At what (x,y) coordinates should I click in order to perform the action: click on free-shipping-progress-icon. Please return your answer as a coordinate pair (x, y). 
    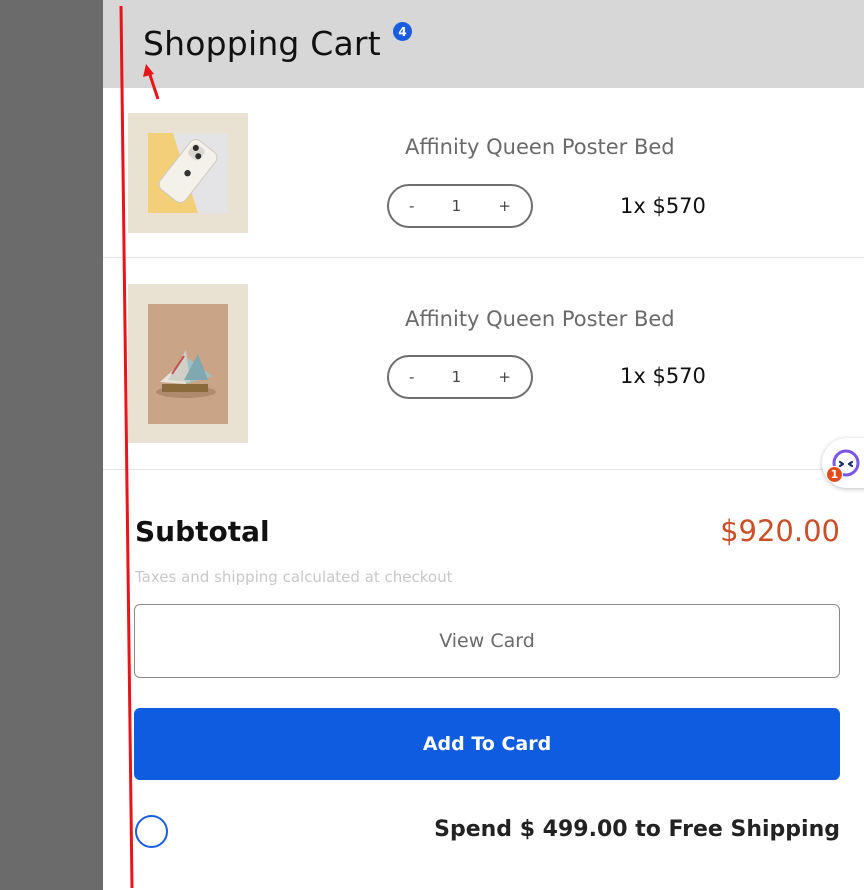
    Looking at the image, I should click on (151, 831).